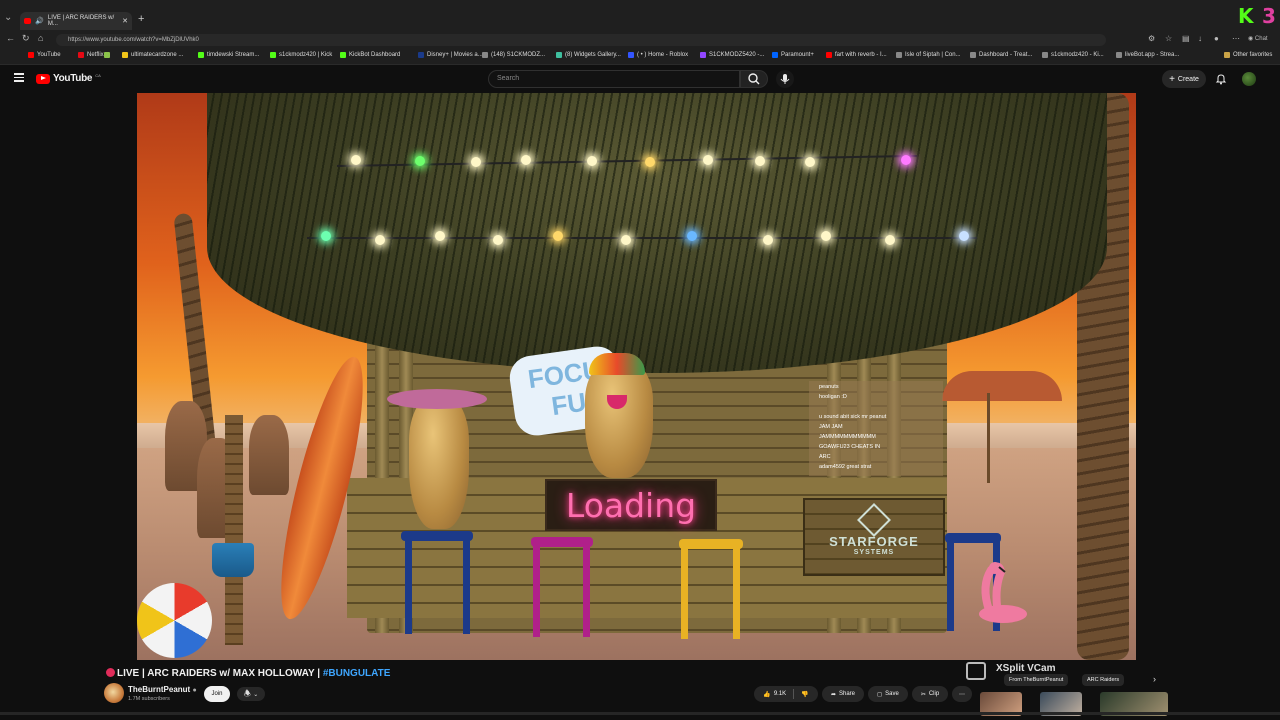 Image resolution: width=1280 pixels, height=720 pixels. I want to click on like-dislike-button: 👍 9.1K 👎, so click(786, 694).